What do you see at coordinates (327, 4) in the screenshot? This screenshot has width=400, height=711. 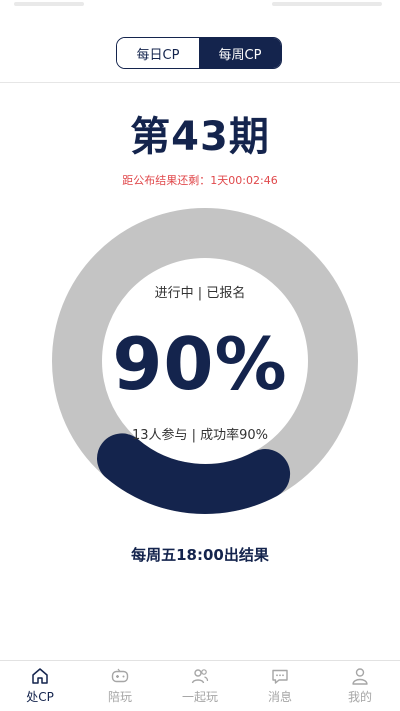 I see `status-bar-right` at bounding box center [327, 4].